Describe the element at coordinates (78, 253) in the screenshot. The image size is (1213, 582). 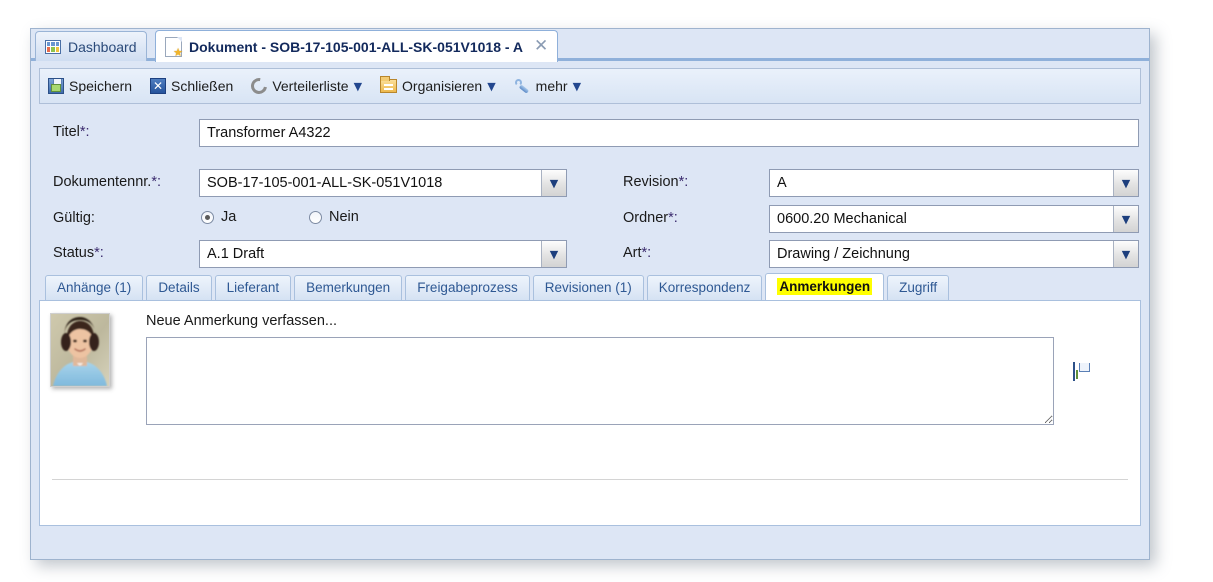
I see `status-field-label: Status*:` at that location.